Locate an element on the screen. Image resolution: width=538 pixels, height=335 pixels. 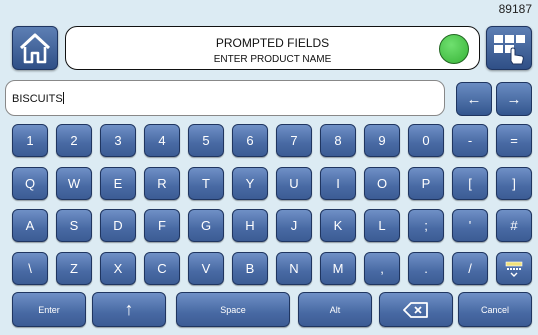
cursor-left-button: ← is located at coordinates (474, 99).